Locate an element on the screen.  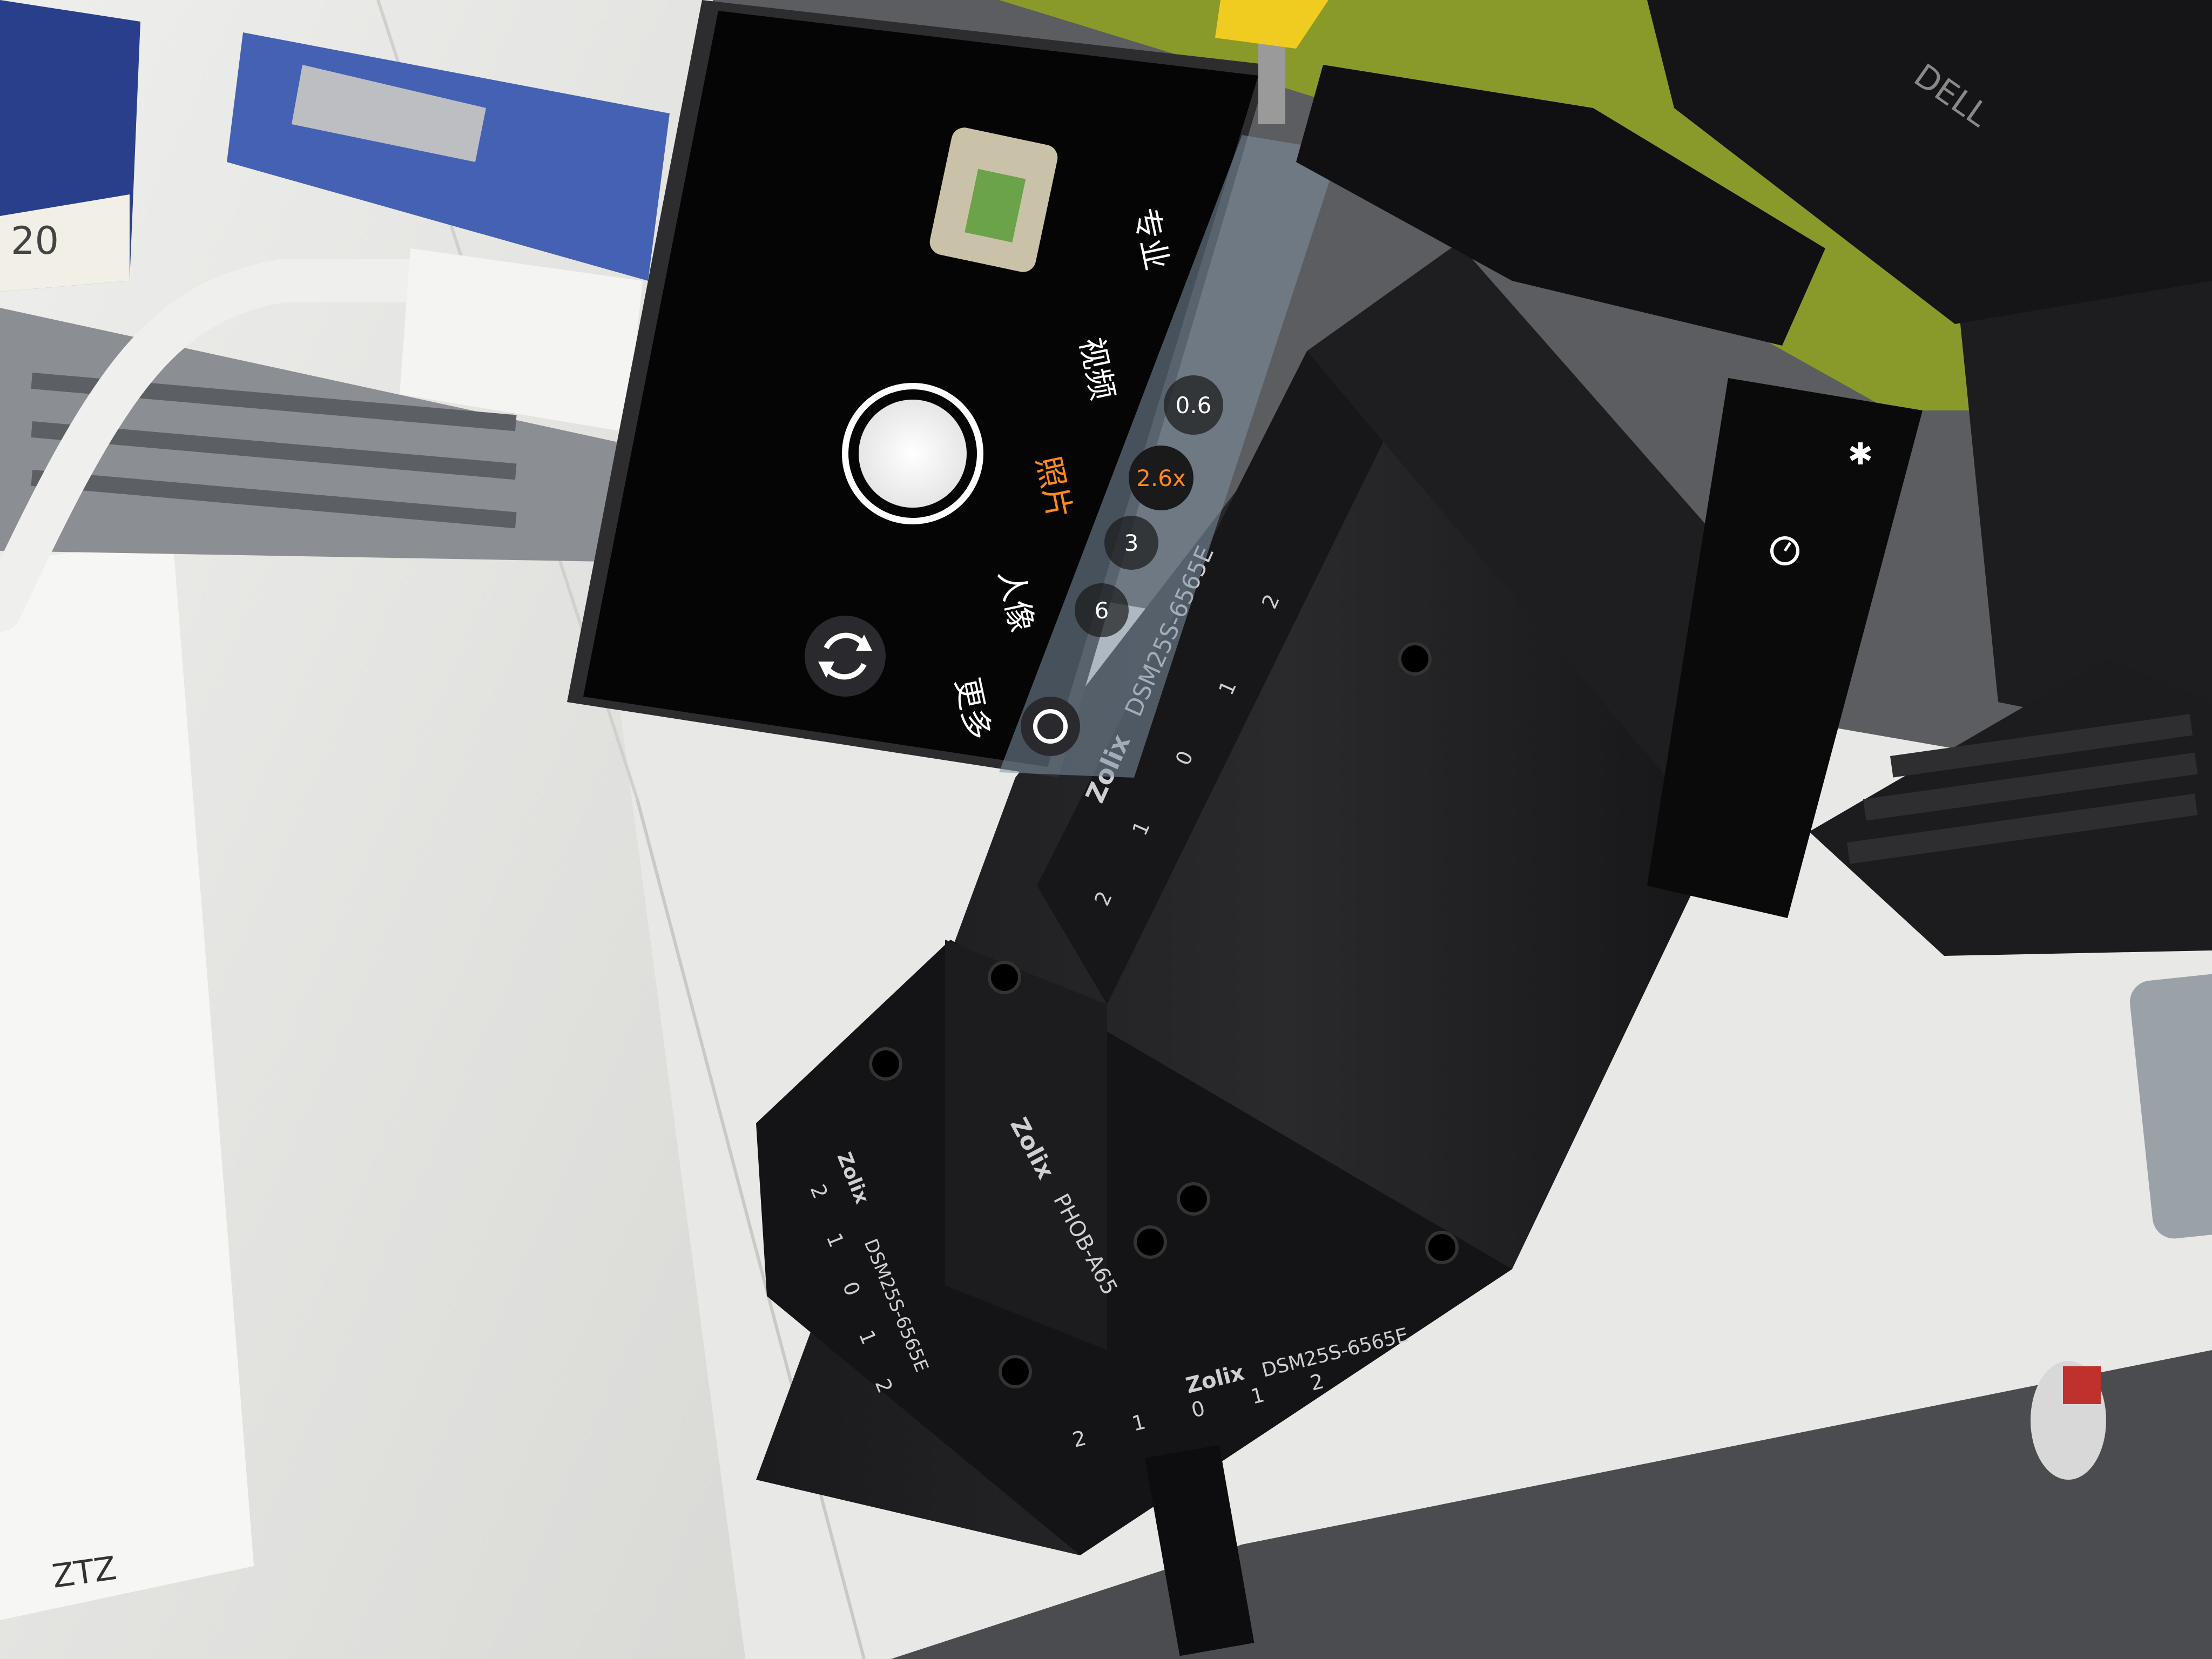
svg-text: 3 is located at coordinates (1131, 543).